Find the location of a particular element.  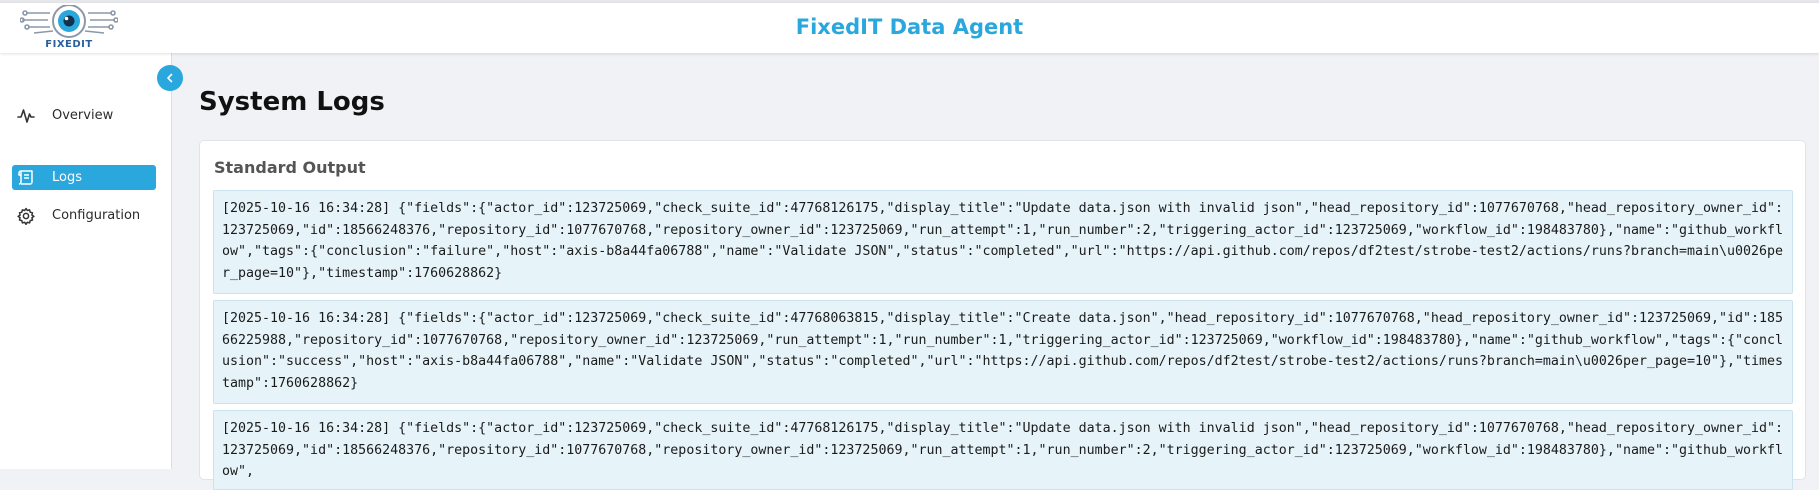

gear-icon is located at coordinates (26, 216).